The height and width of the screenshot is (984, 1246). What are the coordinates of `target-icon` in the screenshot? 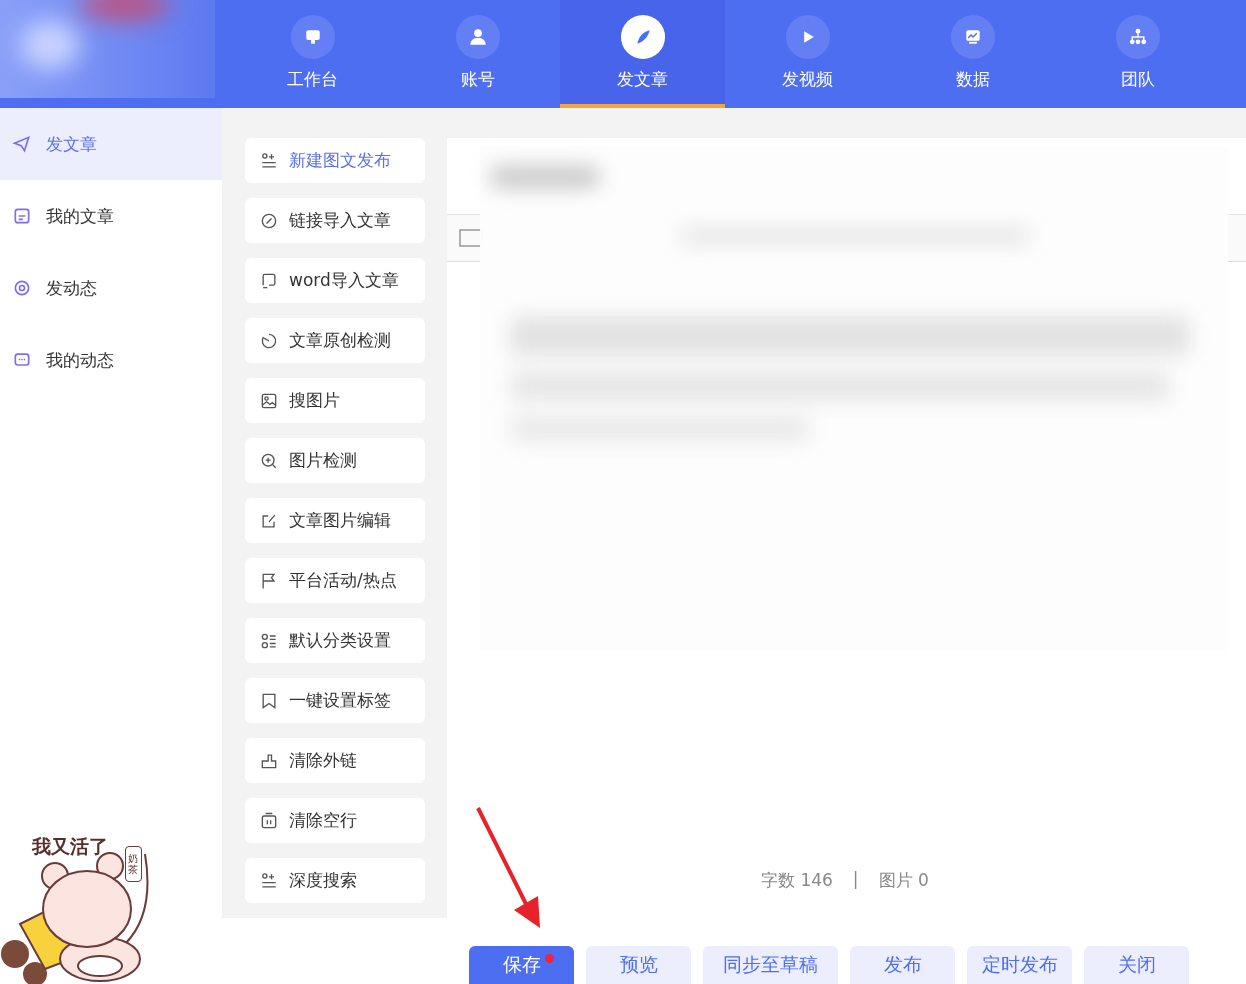 It's located at (22, 288).